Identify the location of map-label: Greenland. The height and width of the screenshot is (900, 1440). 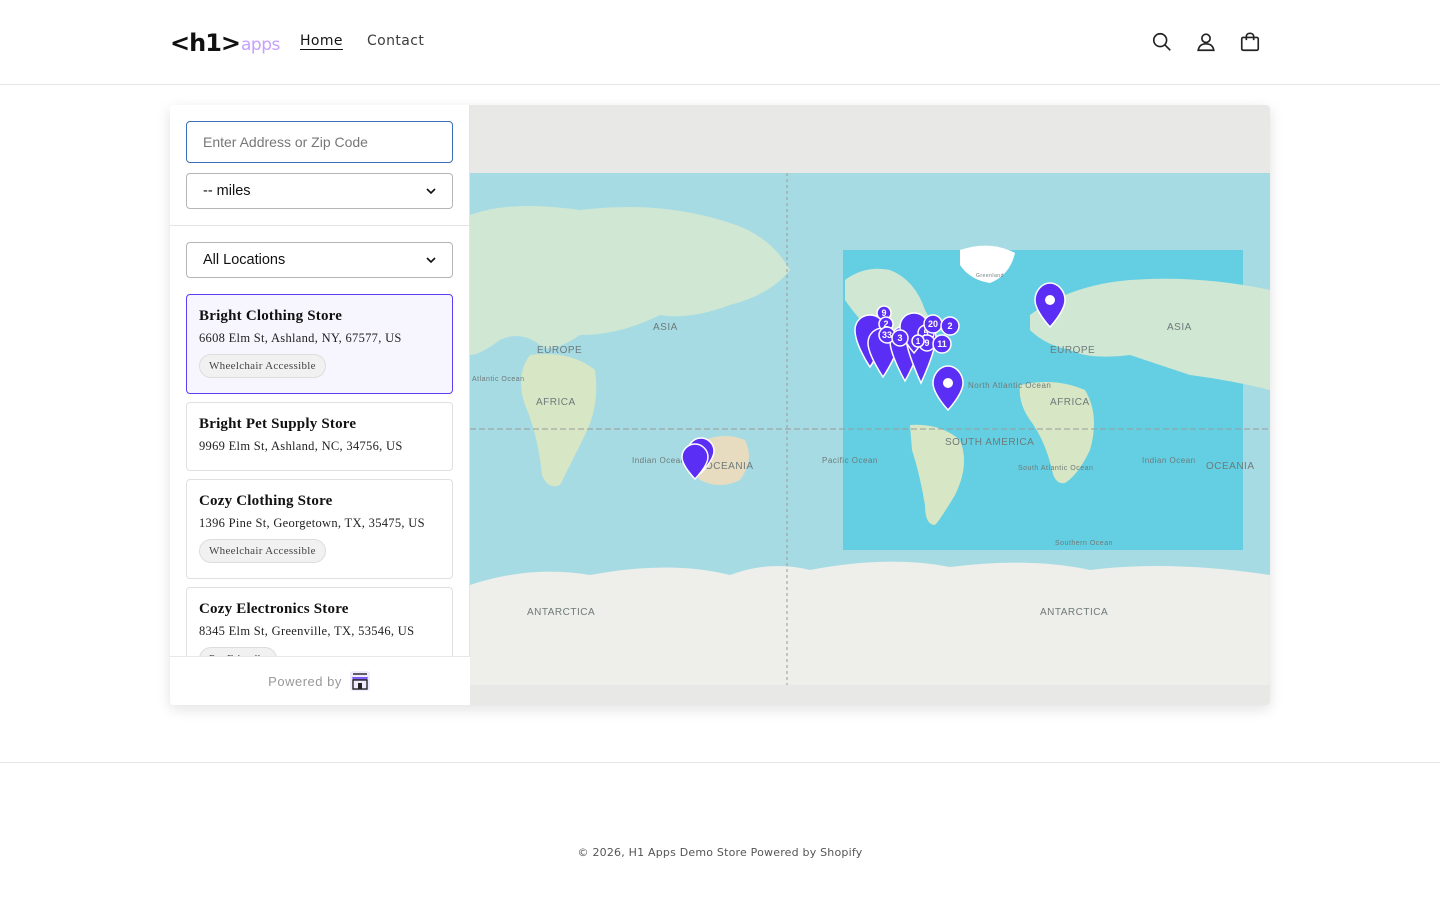
(990, 276).